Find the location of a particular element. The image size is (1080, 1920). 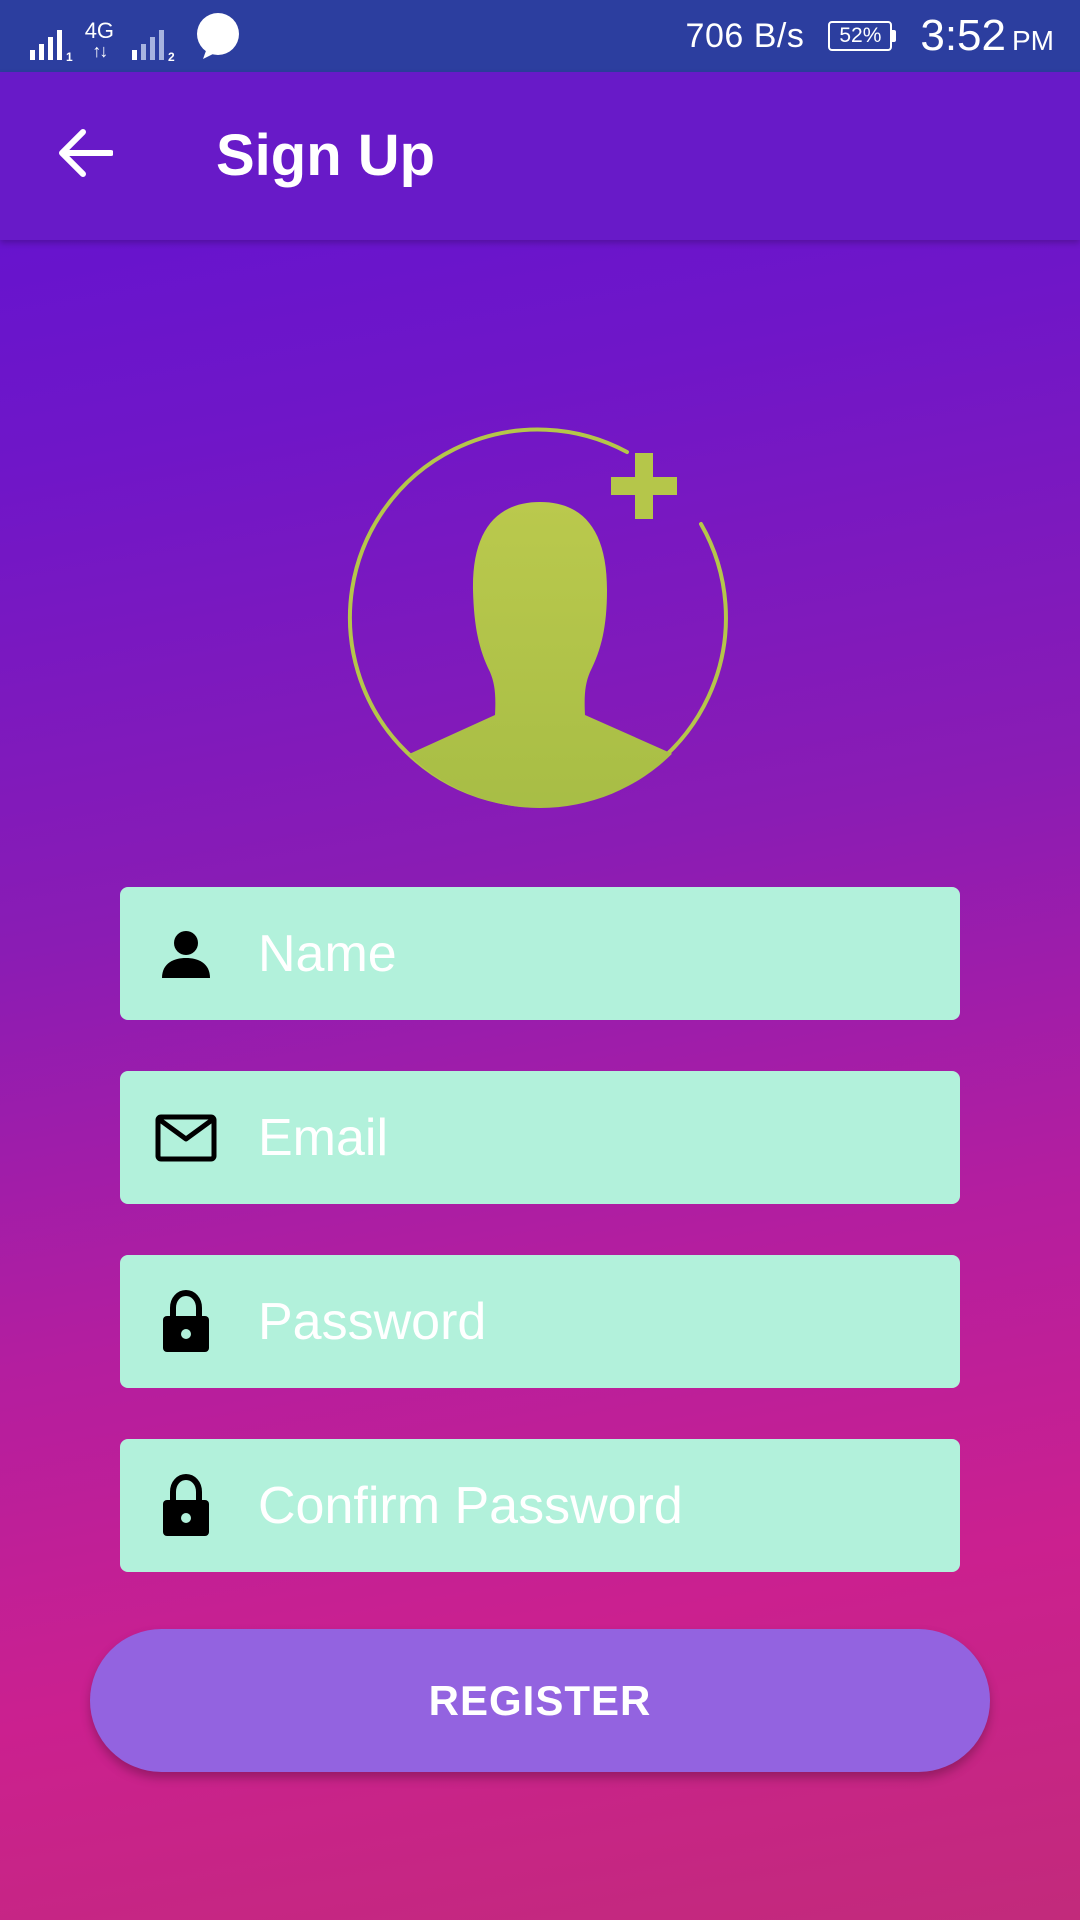

clock-time: 3:52 is located at coordinates (963, 35).